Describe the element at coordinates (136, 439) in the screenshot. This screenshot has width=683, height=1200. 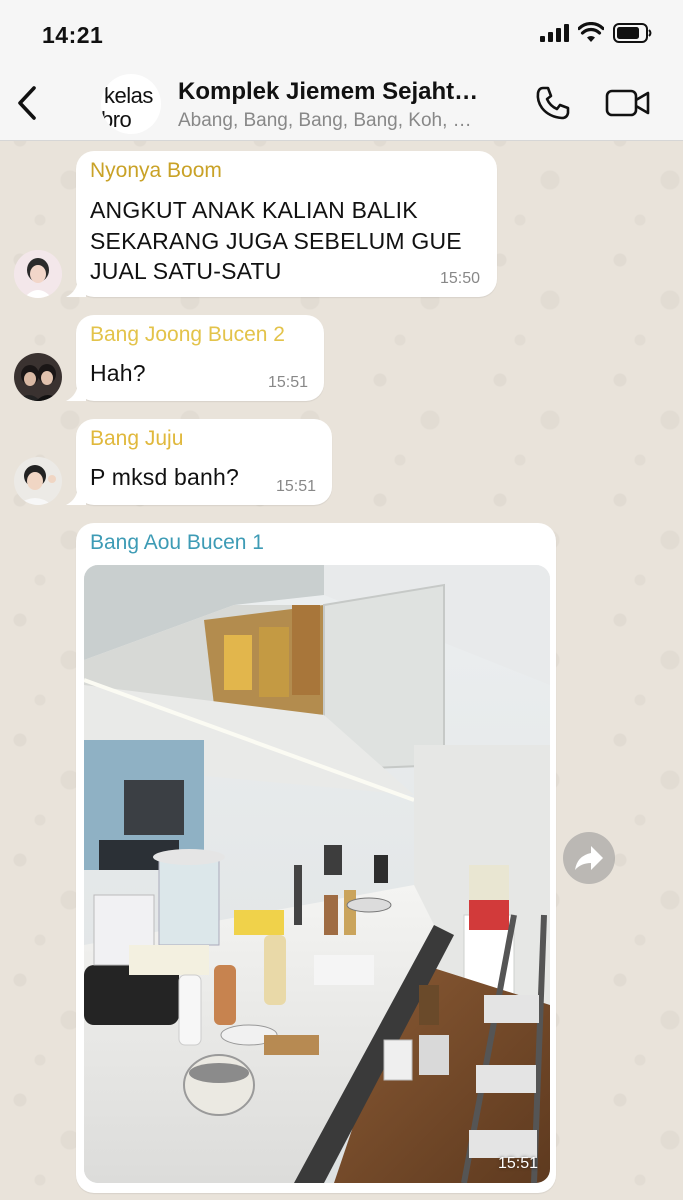
I see `message-sender: Bang Juju` at that location.